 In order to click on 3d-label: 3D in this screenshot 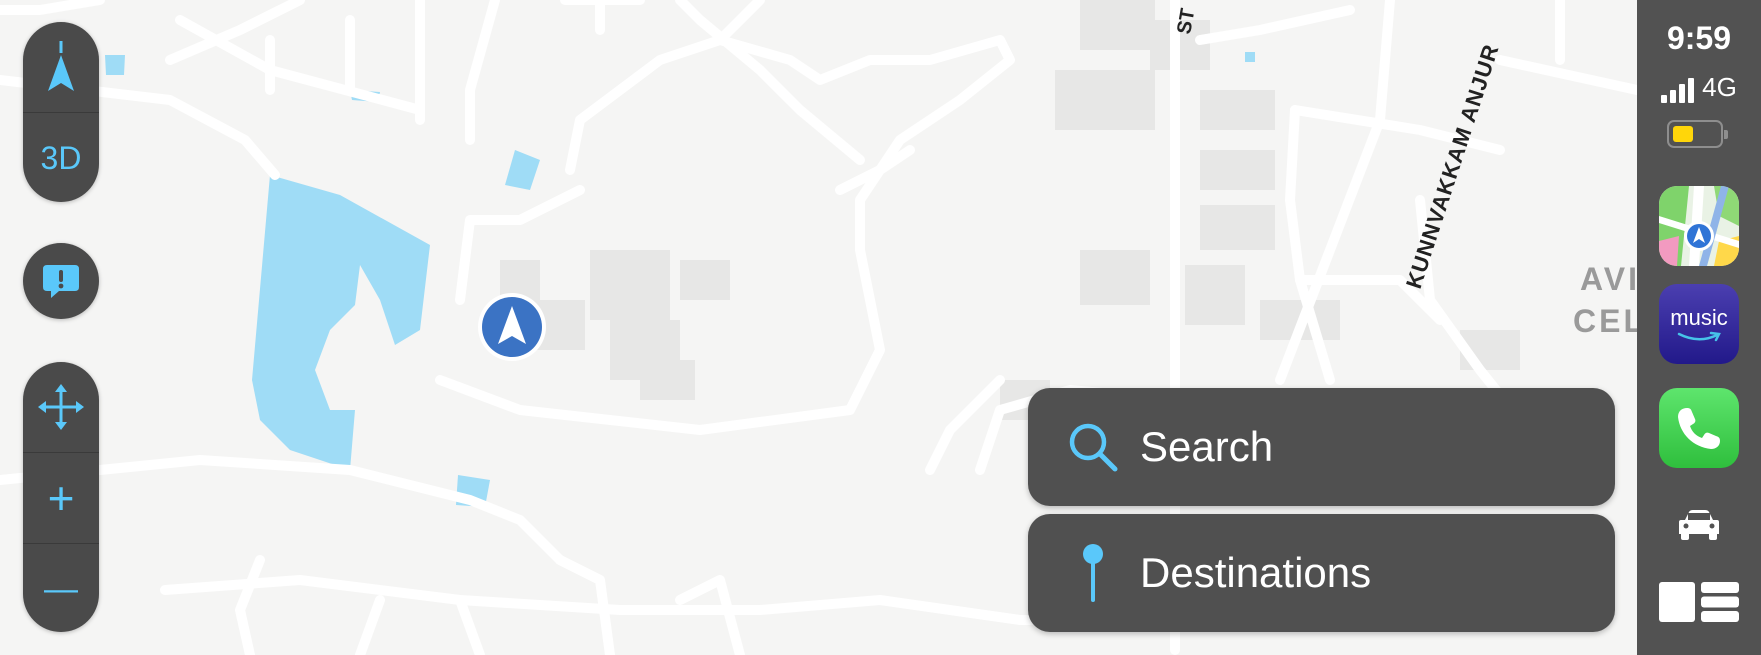, I will do `click(61, 157)`.